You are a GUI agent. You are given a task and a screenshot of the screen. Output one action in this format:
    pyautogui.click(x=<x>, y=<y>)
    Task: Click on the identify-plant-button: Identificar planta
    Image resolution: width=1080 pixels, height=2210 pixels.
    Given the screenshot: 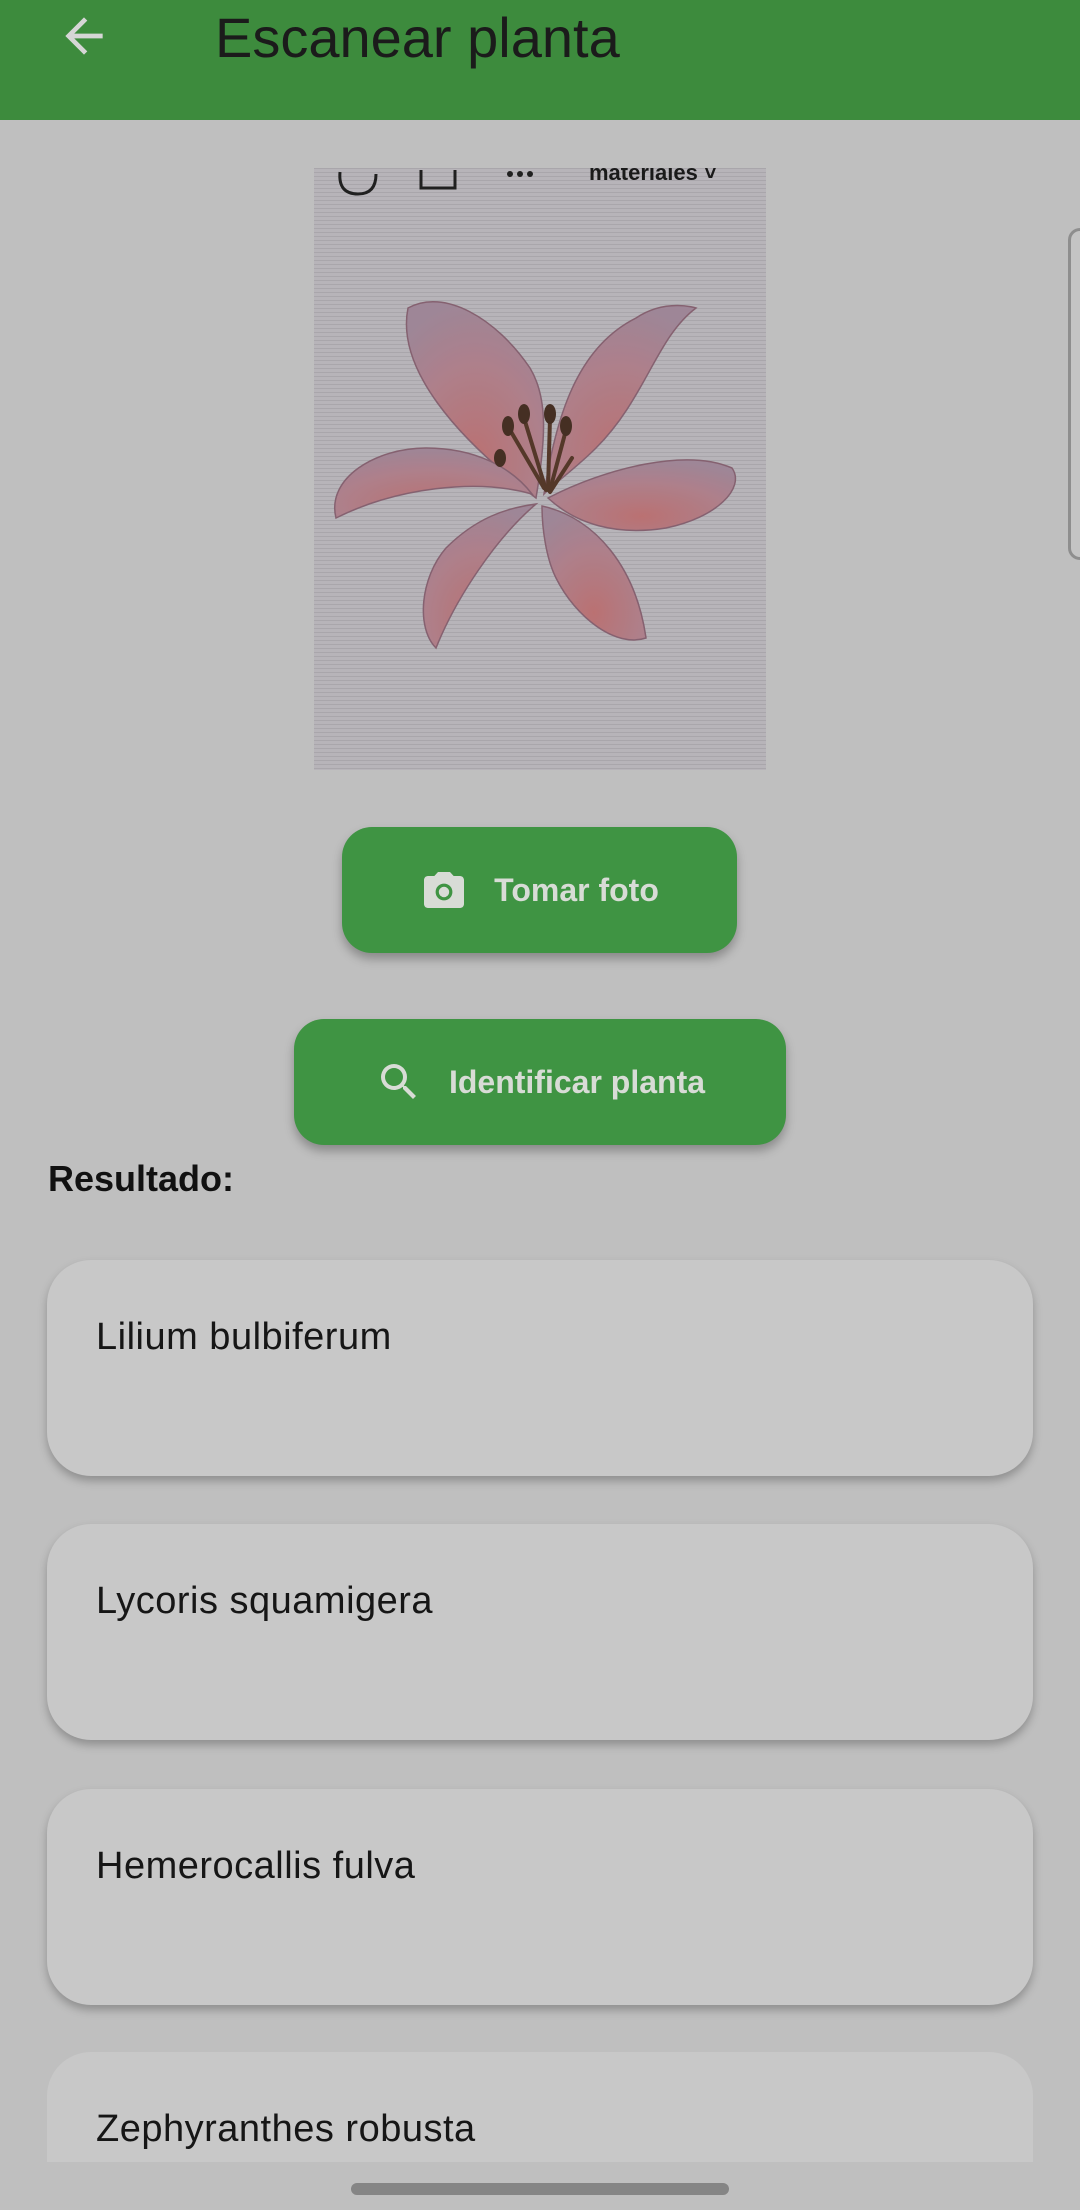 What is the action you would take?
    pyautogui.click(x=540, y=1082)
    